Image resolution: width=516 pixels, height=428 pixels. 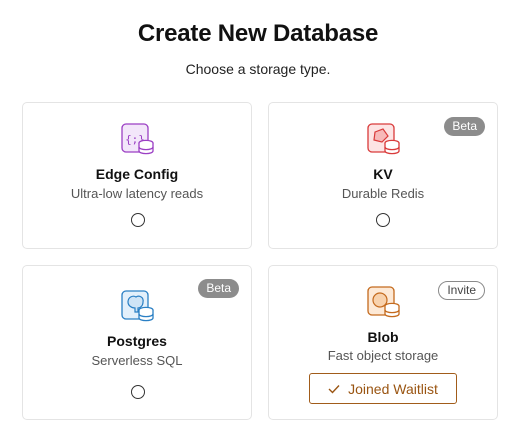 I want to click on storage-card-name: Postgres, so click(x=137, y=341).